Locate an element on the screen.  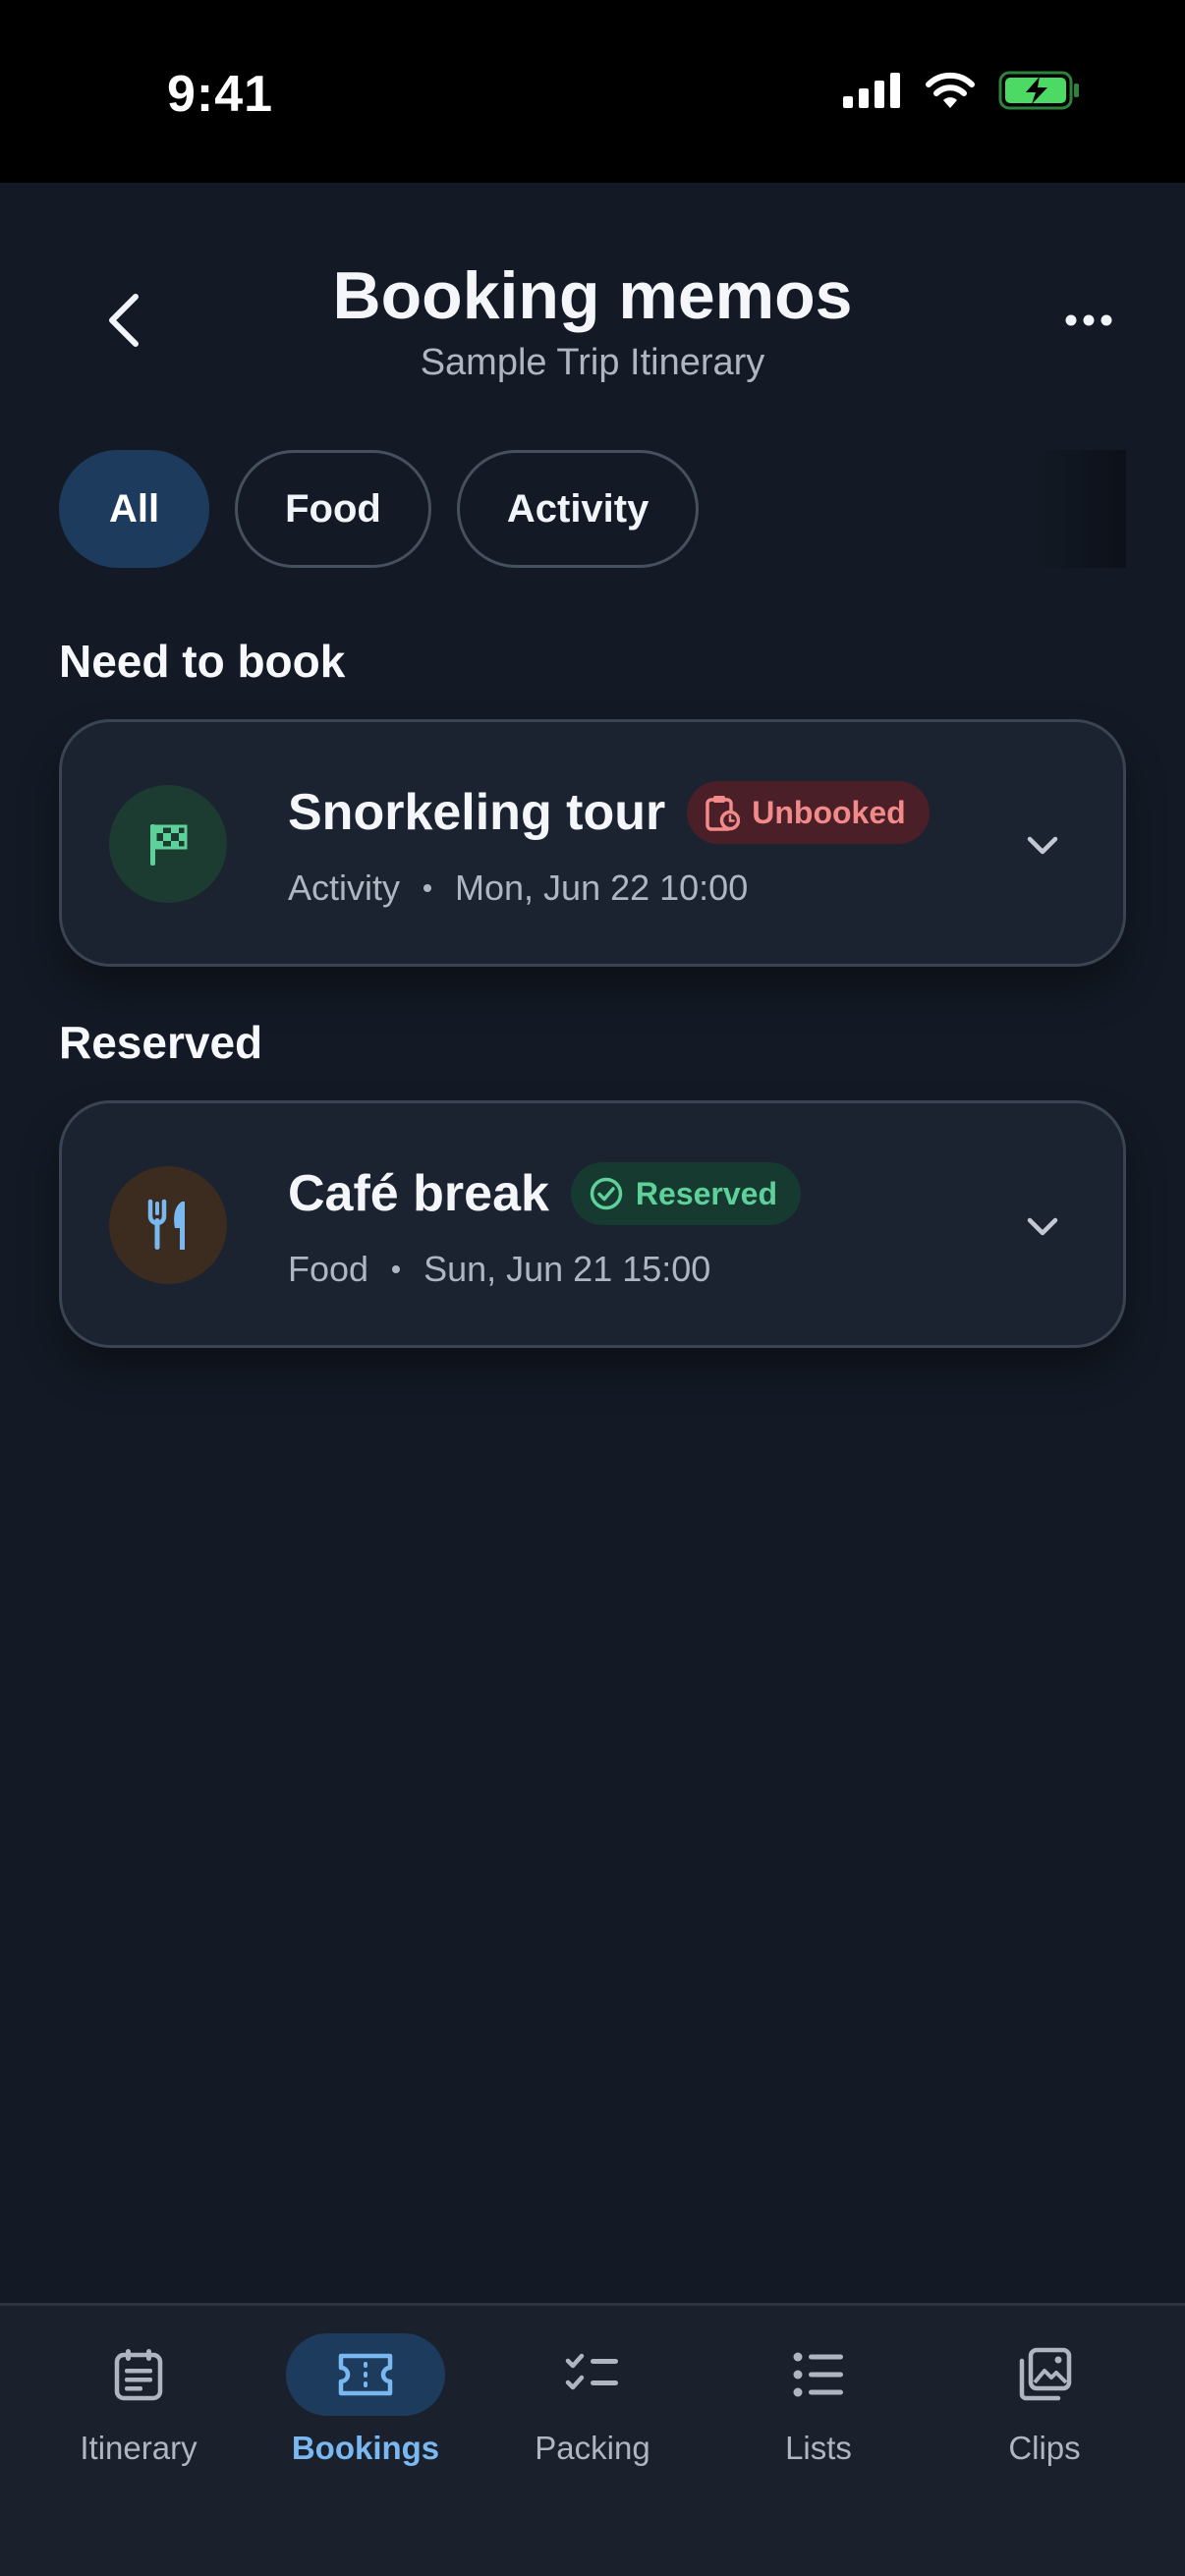
status-icons is located at coordinates (962, 90).